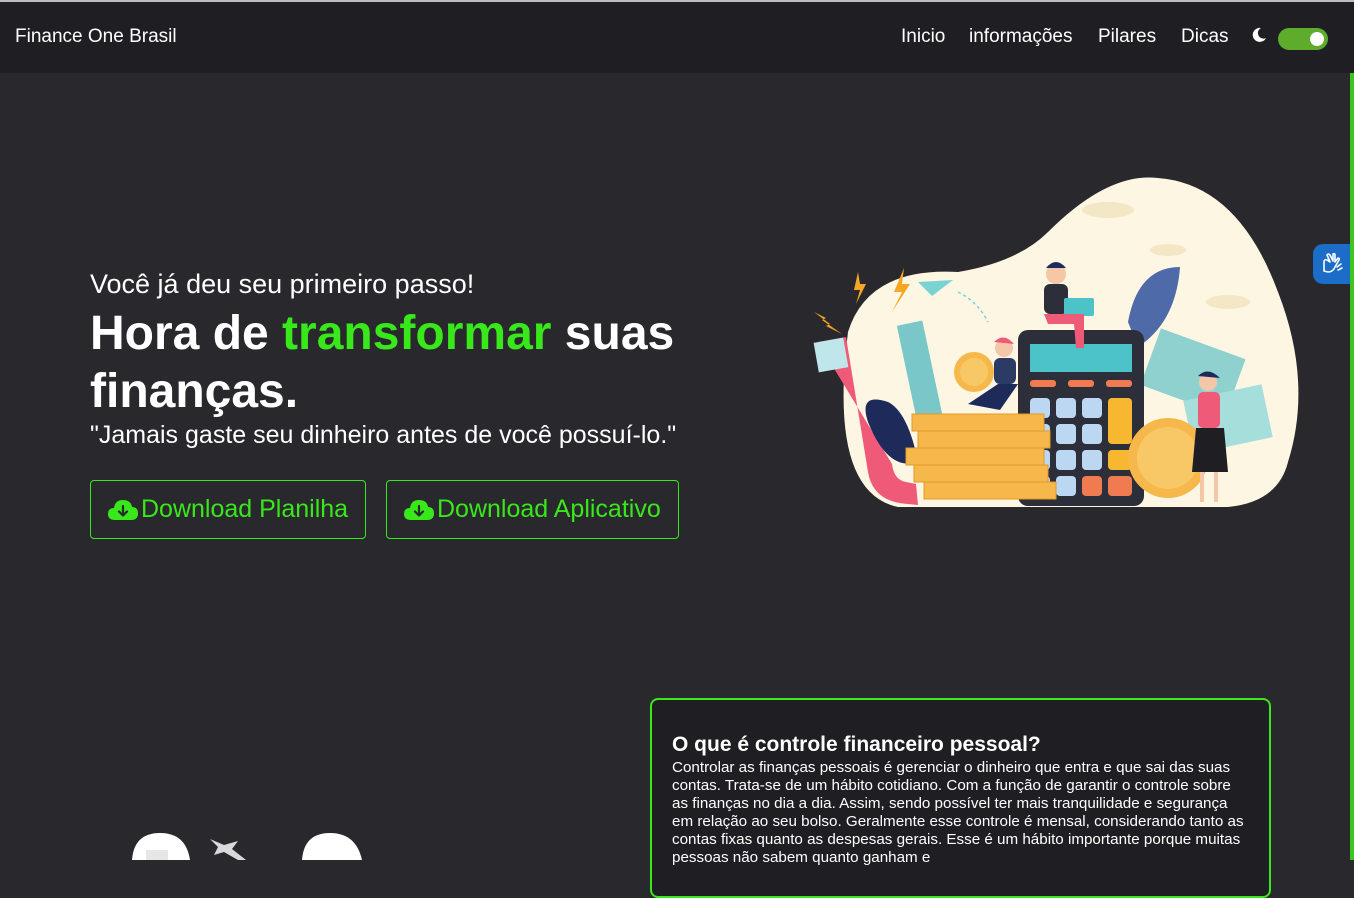 The width and height of the screenshot is (1354, 898). I want to click on download-planilha-button: Download Planilha, so click(228, 509).